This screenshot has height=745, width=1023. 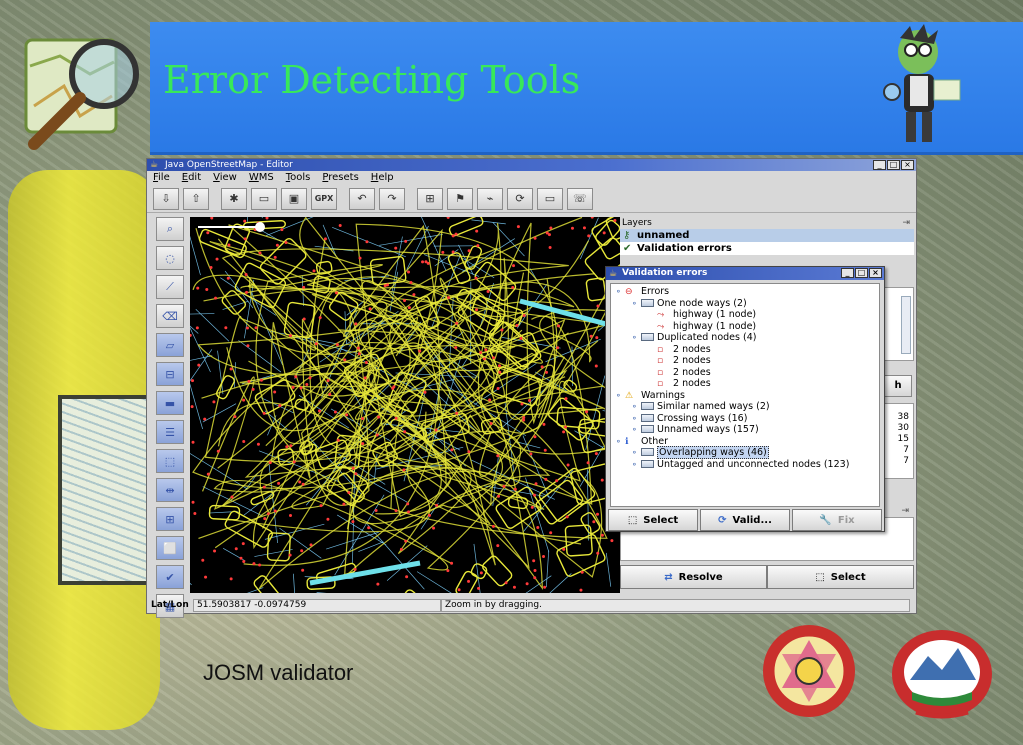 What do you see at coordinates (234, 198) in the screenshot?
I see `new-button: ✱` at bounding box center [234, 198].